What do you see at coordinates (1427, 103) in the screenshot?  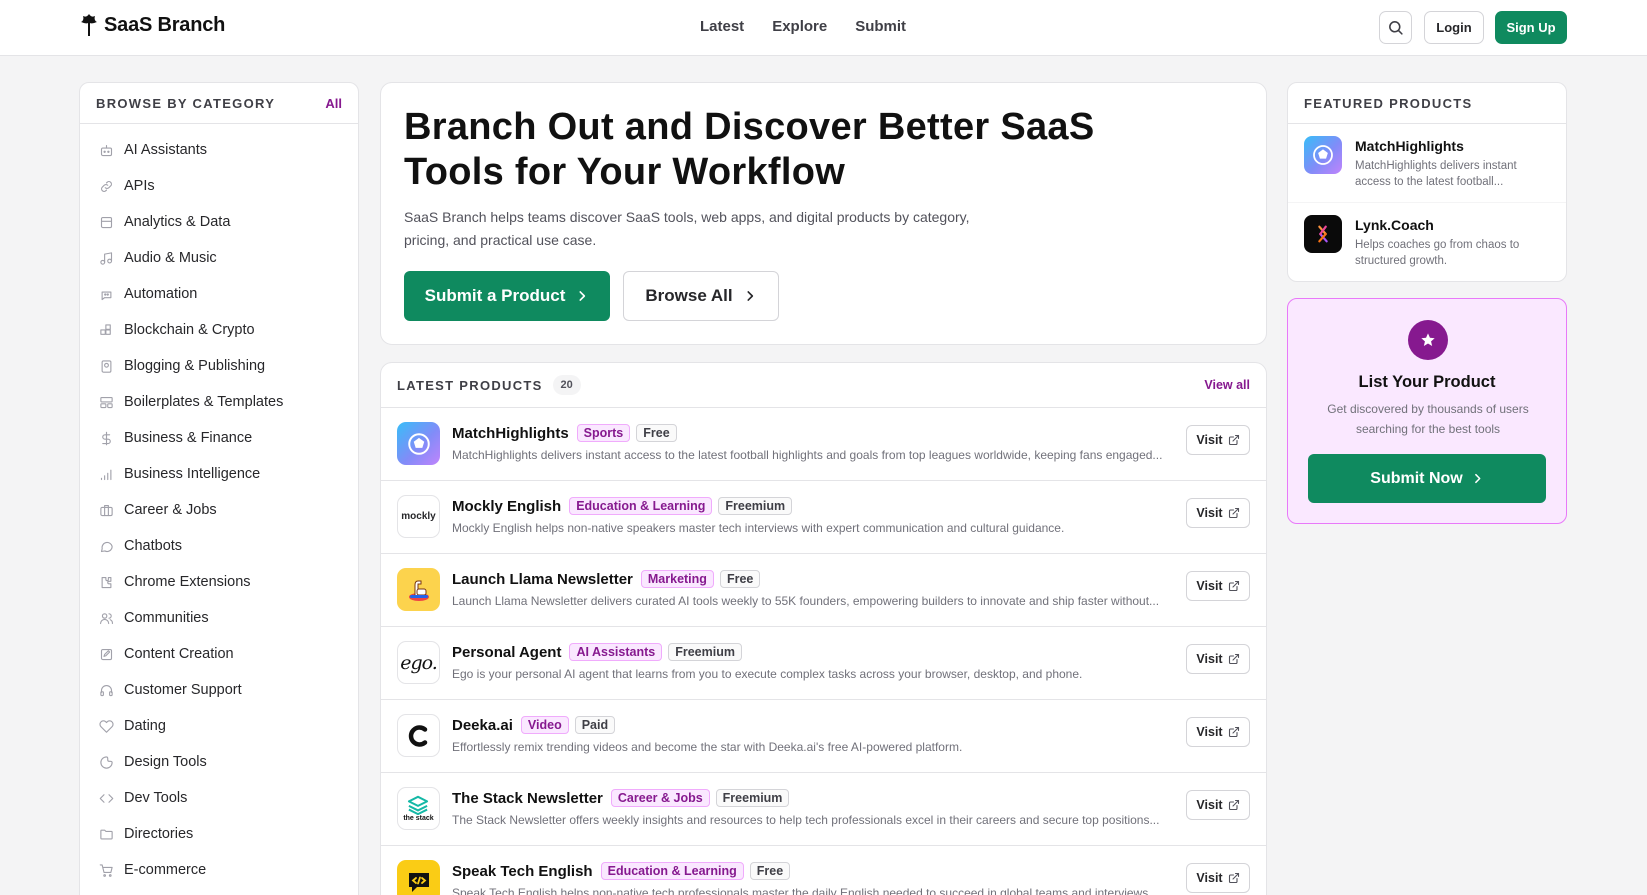 I see `featured-title: FEATURED PRODUCTS` at bounding box center [1427, 103].